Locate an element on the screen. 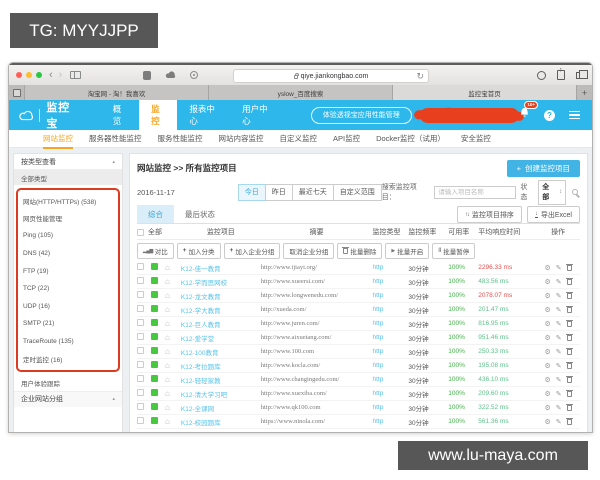 The width and height of the screenshot is (600, 480). sidebar-type-item: TCP (22) is located at coordinates (68, 289).